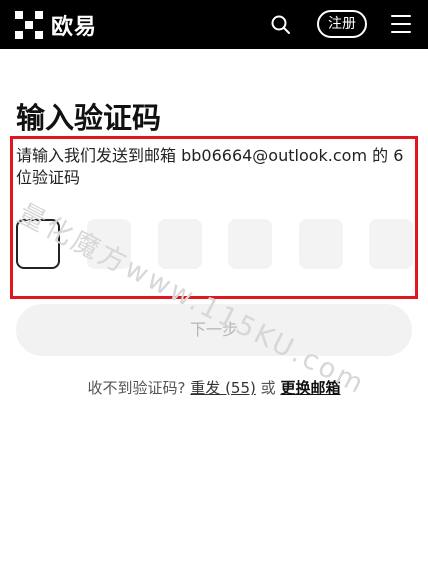 This screenshot has height=565, width=428. Describe the element at coordinates (89, 118) in the screenshot. I see `page-title: 输入验证码` at that location.